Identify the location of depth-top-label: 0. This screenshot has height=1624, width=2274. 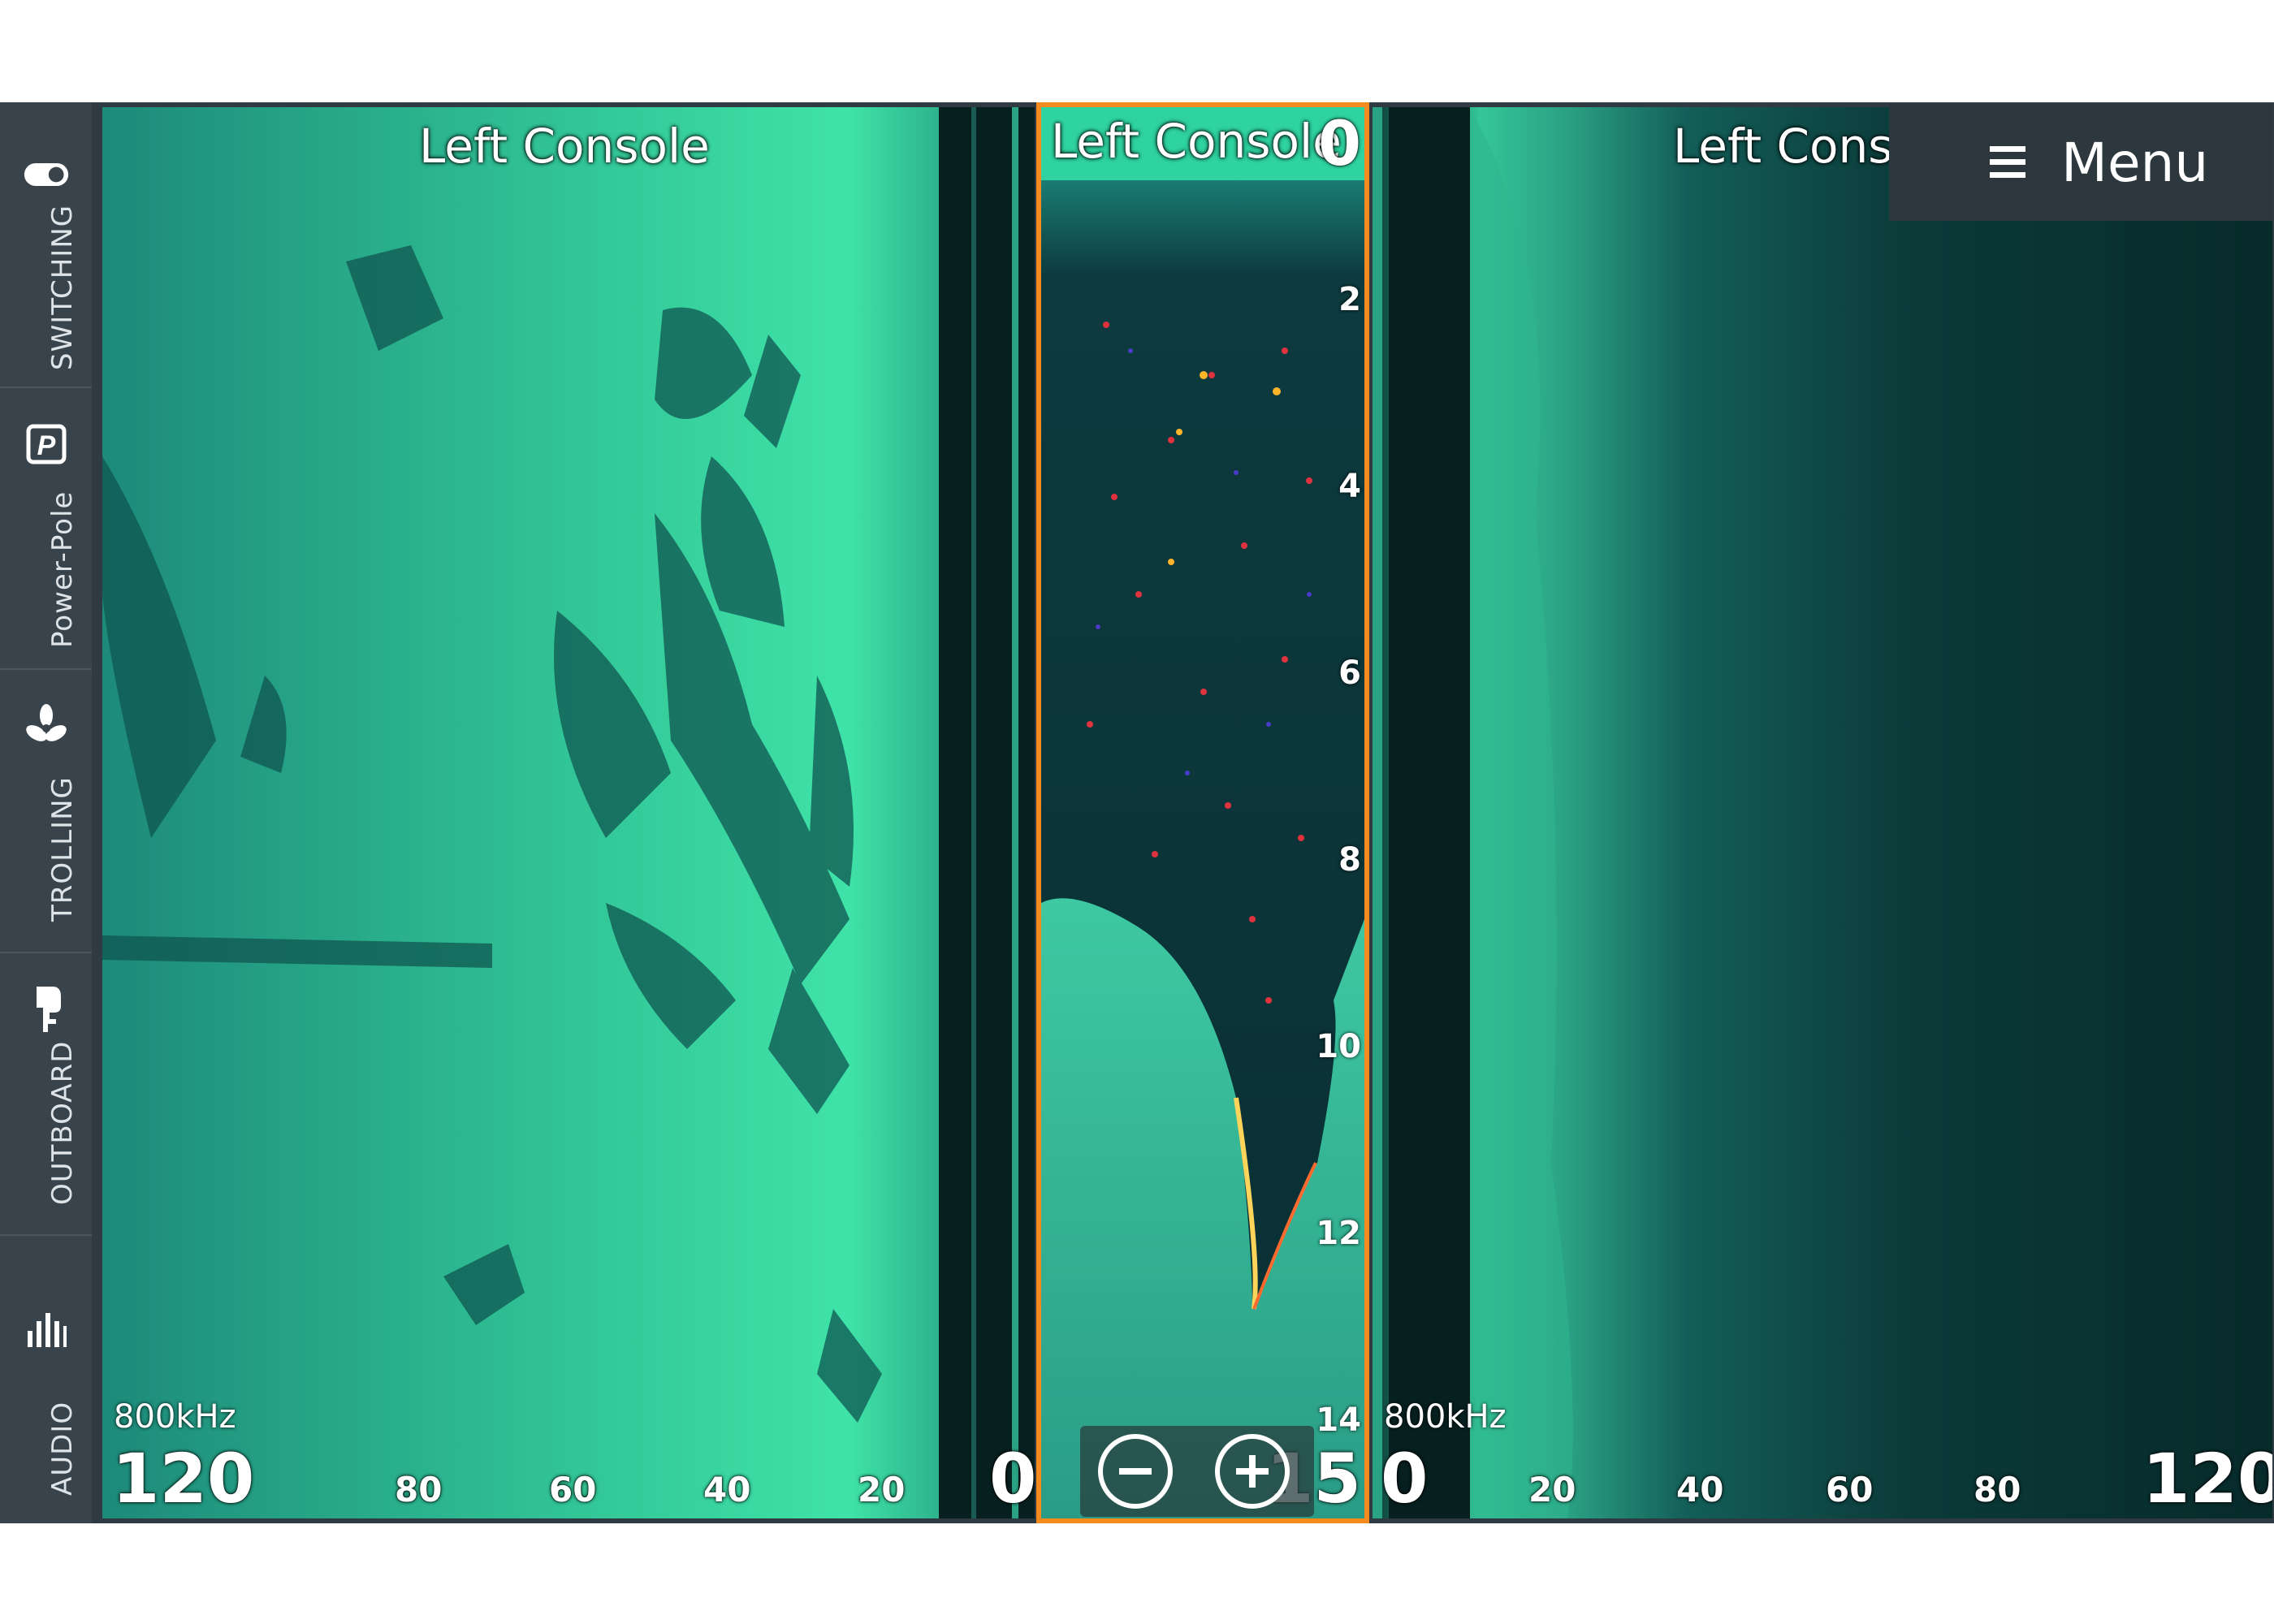
(1340, 143).